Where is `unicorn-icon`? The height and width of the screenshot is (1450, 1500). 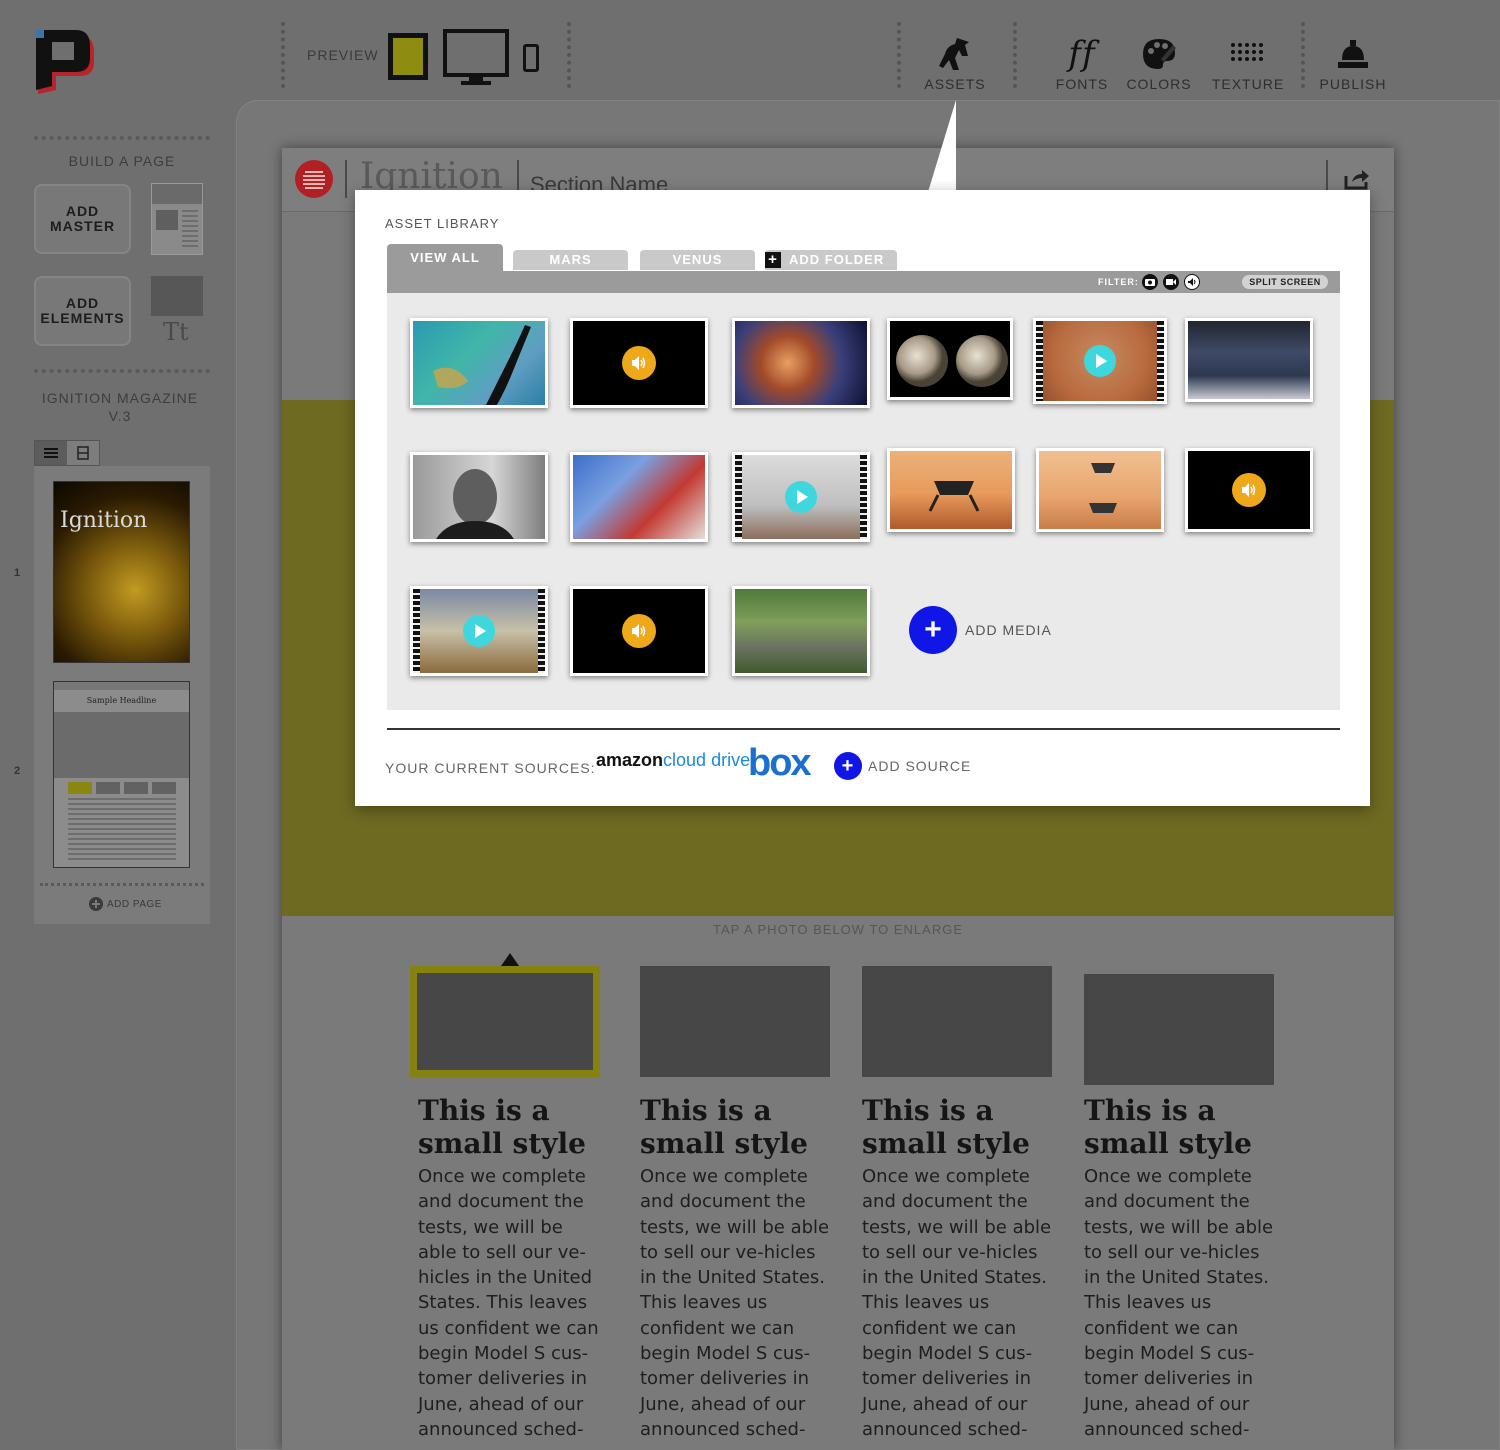
unicorn-icon is located at coordinates (955, 54).